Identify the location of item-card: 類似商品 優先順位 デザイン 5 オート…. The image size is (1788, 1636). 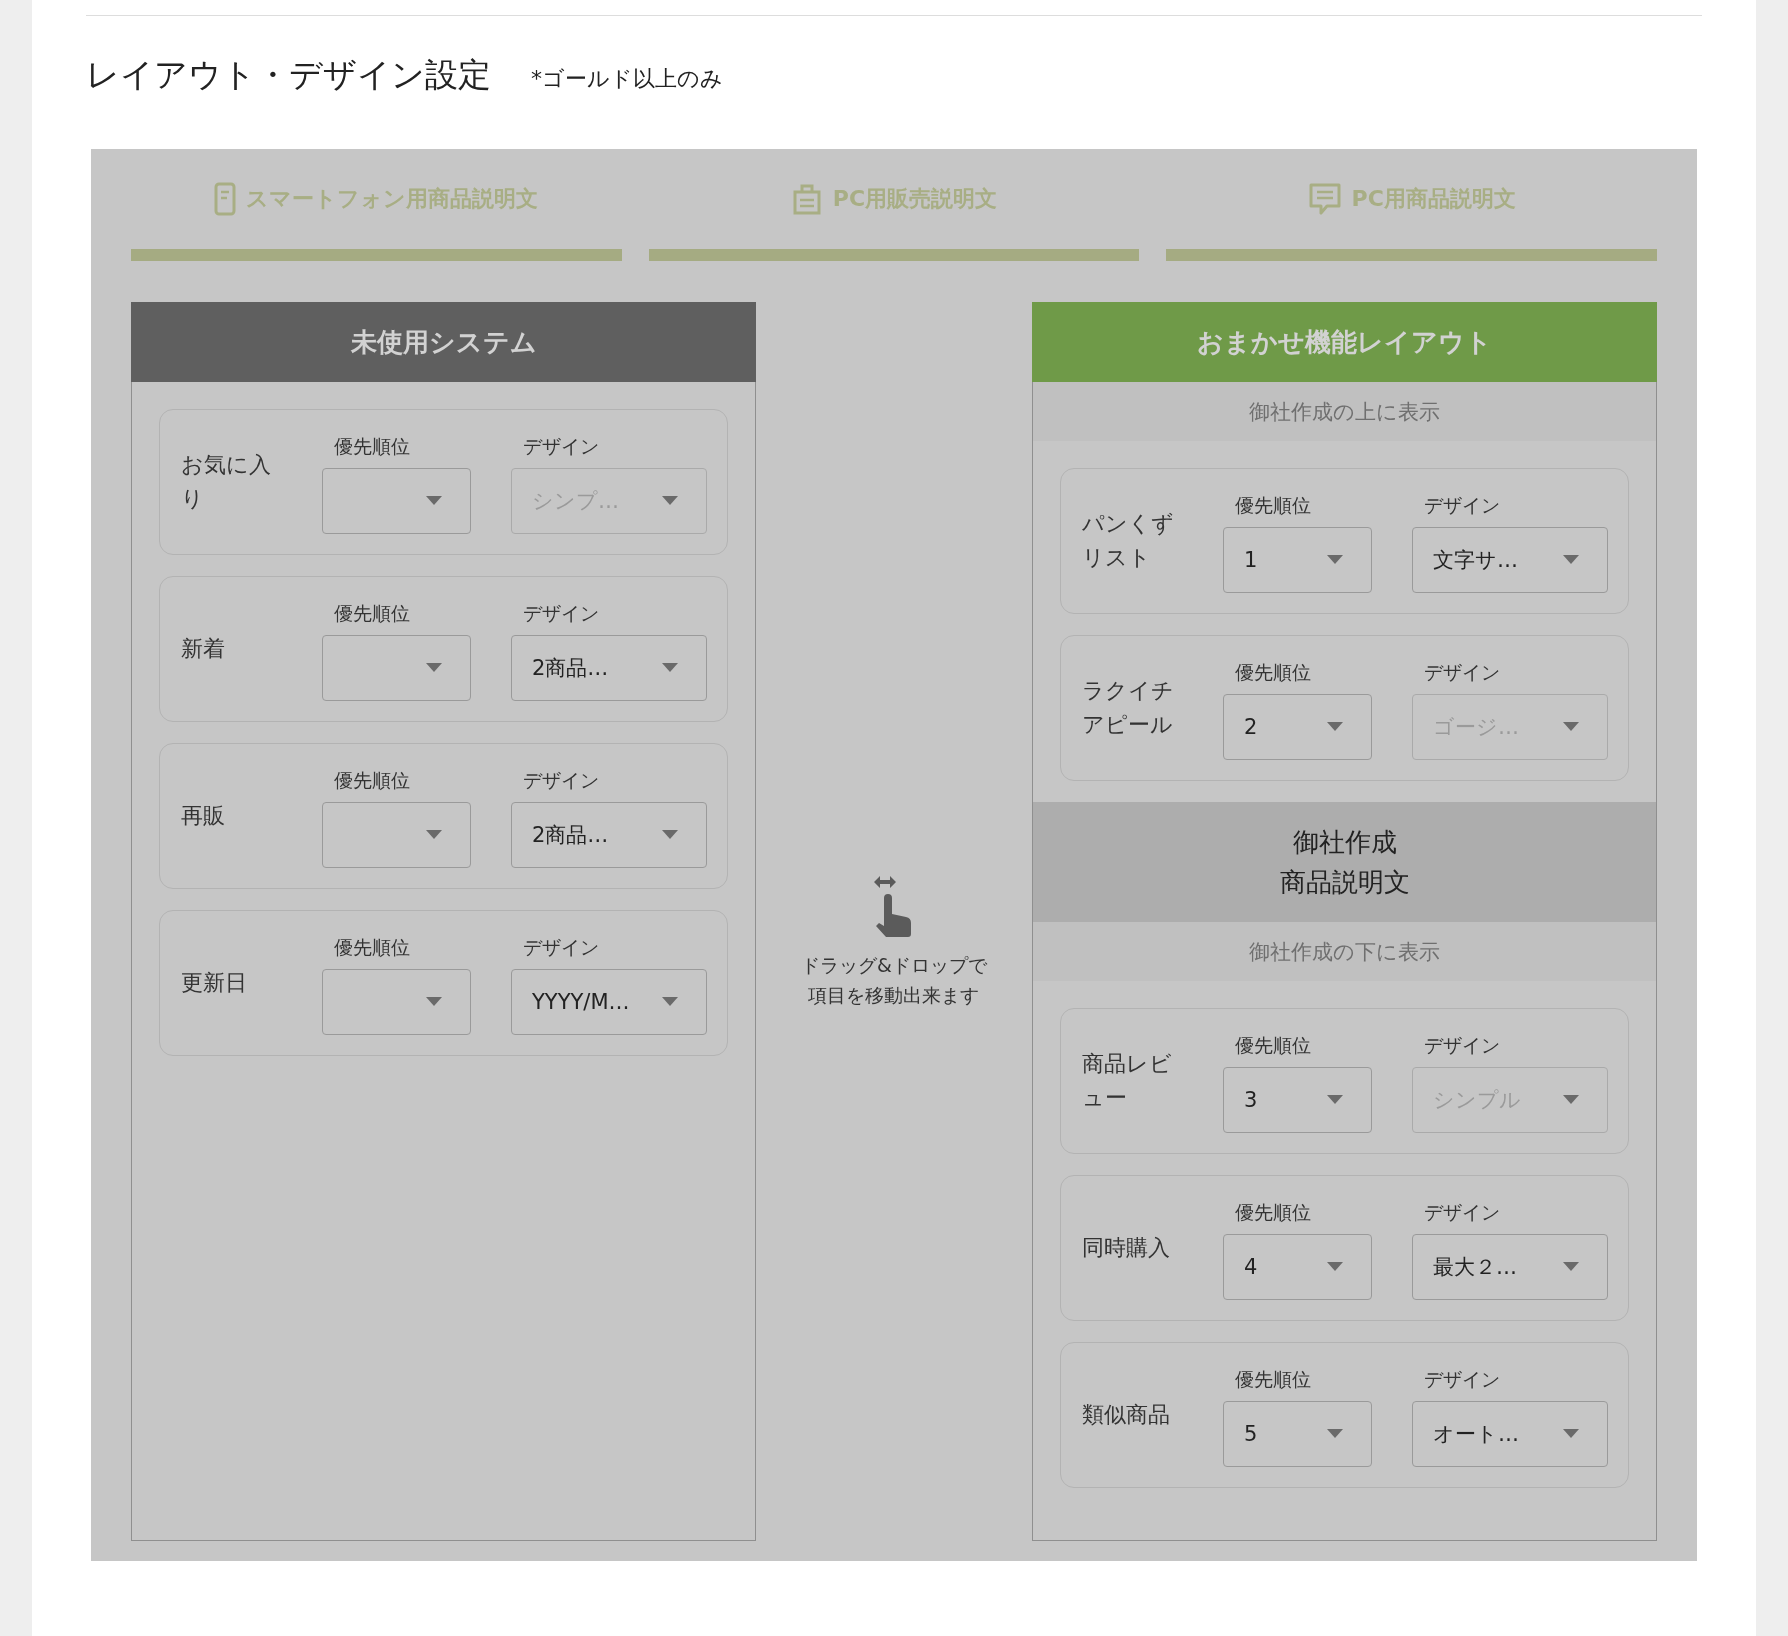
(1344, 1415).